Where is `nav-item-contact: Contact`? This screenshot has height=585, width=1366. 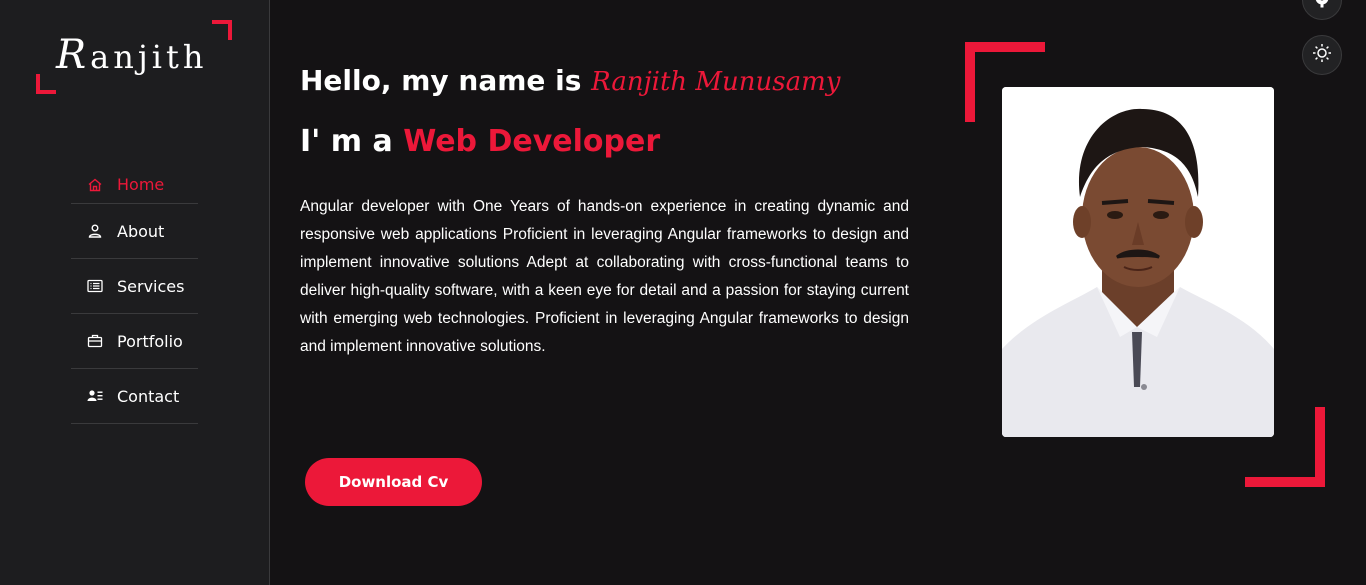
nav-item-contact: Contact is located at coordinates (134, 396).